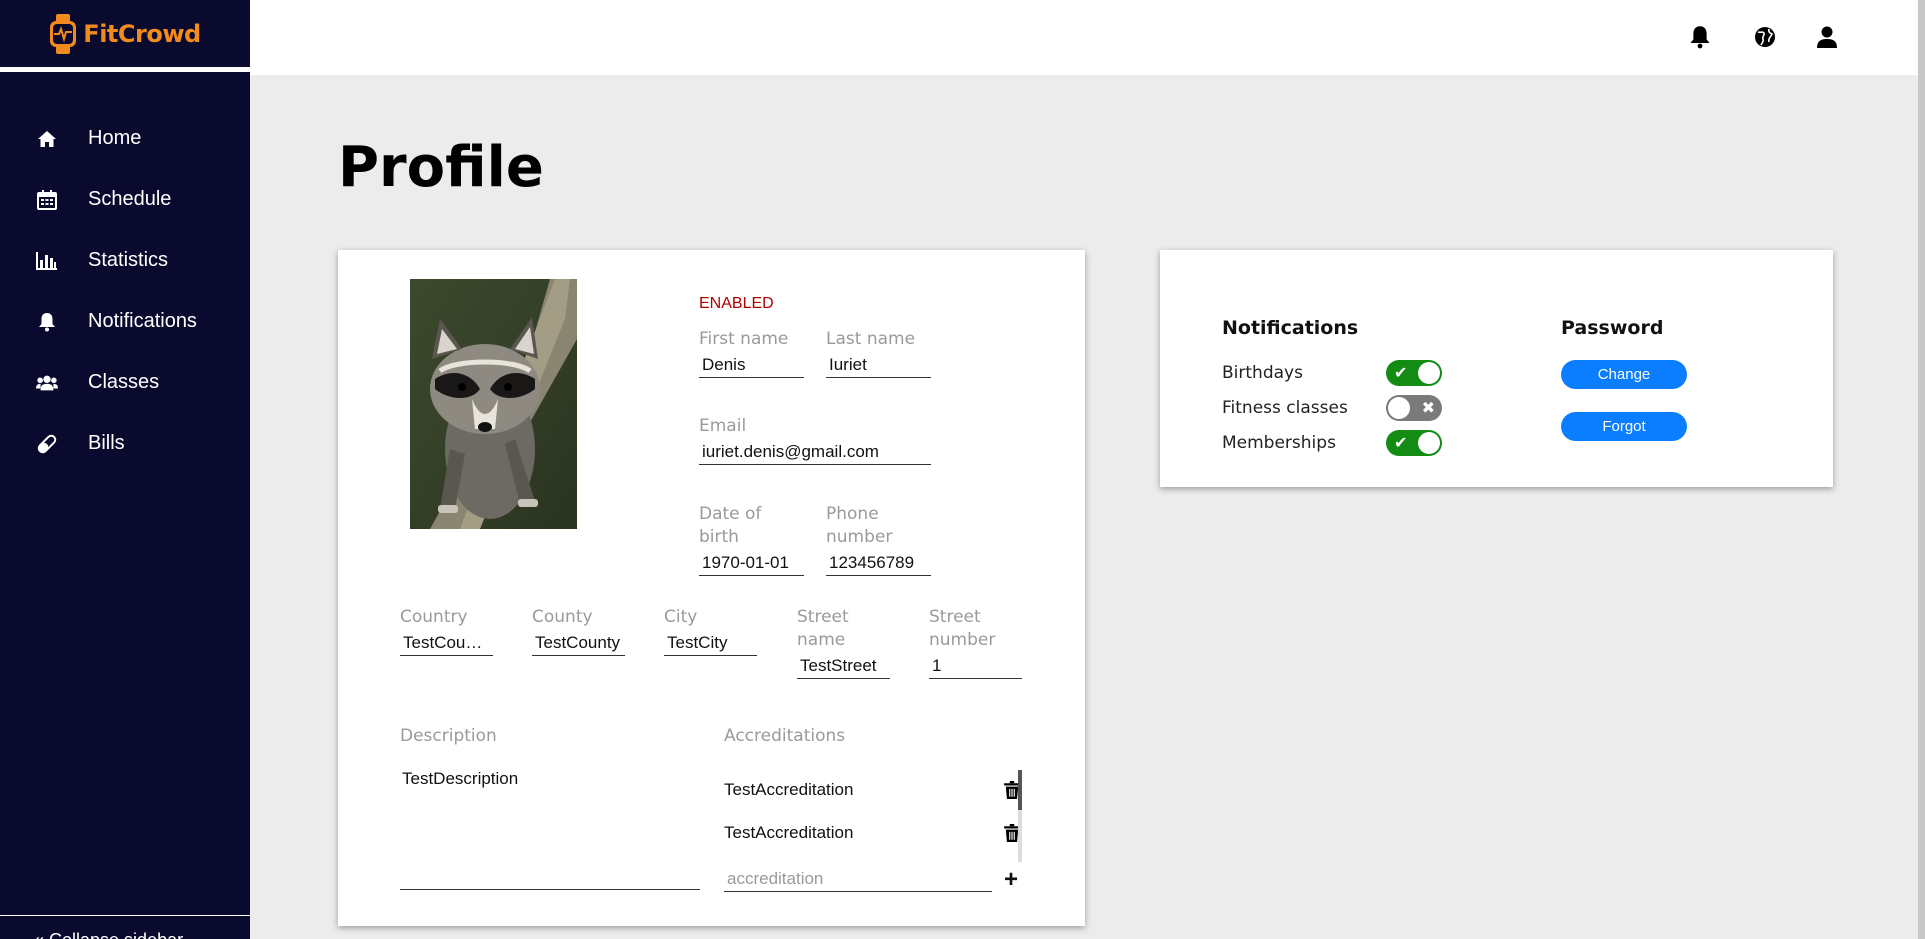  I want to click on email-input: iuriet.denis@gmail.com, so click(815, 451).